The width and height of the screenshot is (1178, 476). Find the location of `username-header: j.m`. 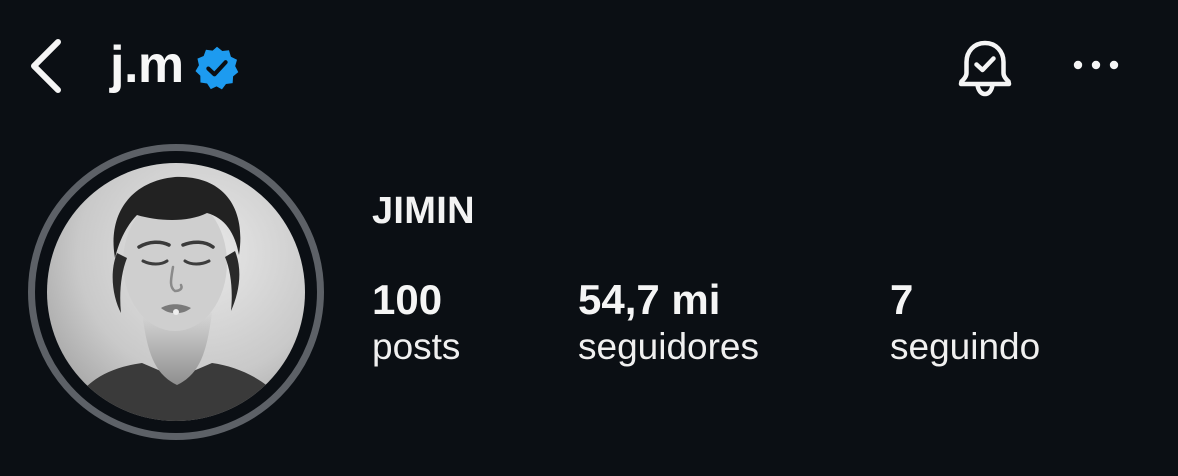

username-header: j.m is located at coordinates (175, 65).